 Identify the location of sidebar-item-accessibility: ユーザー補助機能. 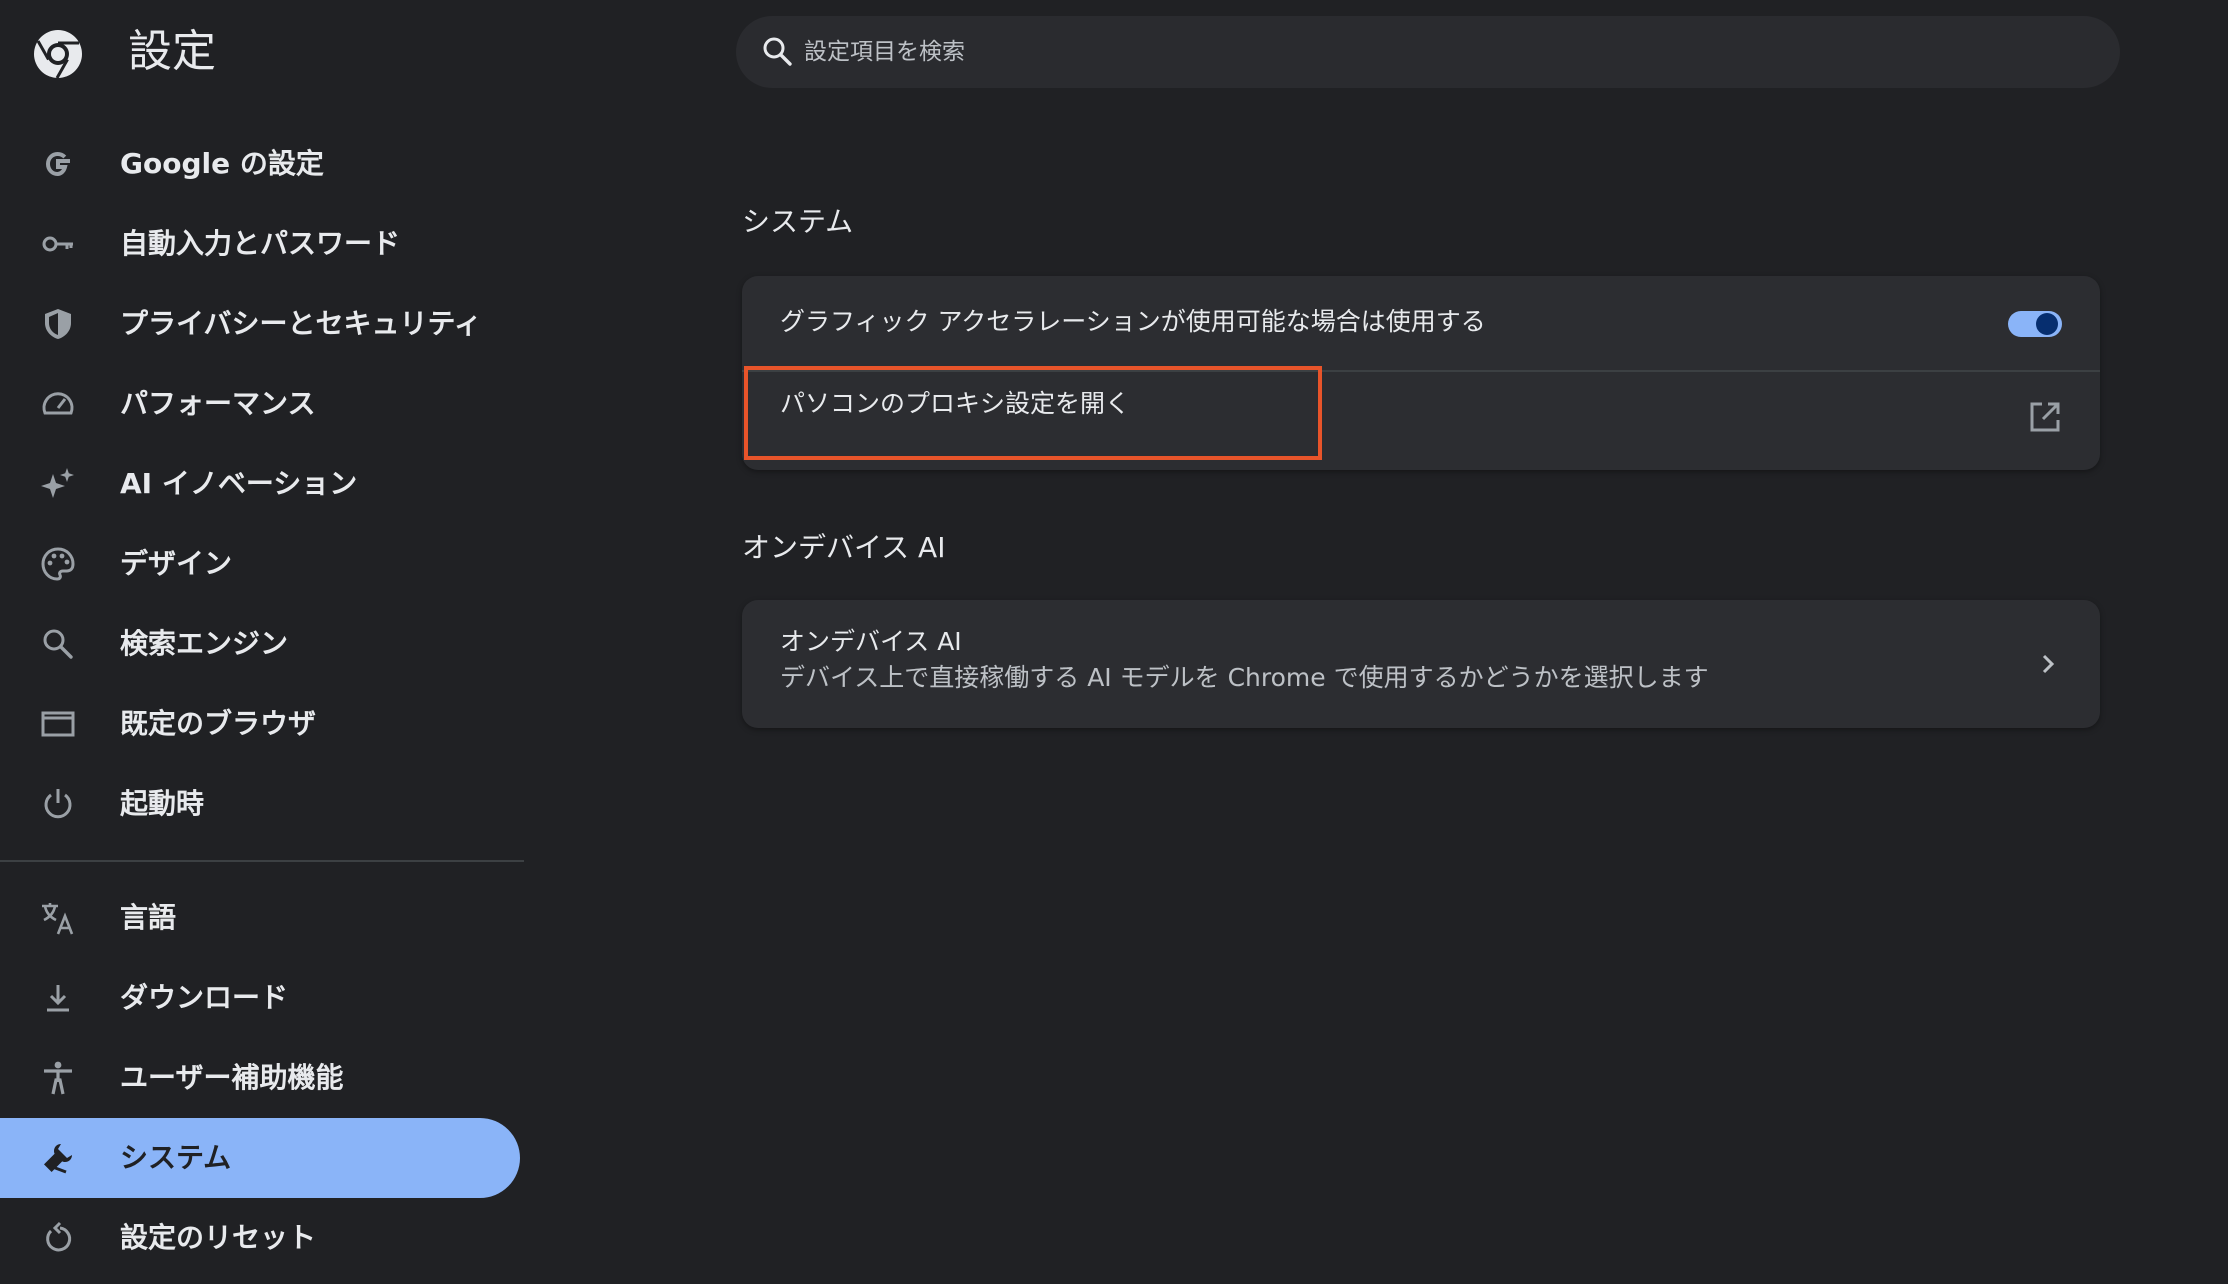
(260, 1078).